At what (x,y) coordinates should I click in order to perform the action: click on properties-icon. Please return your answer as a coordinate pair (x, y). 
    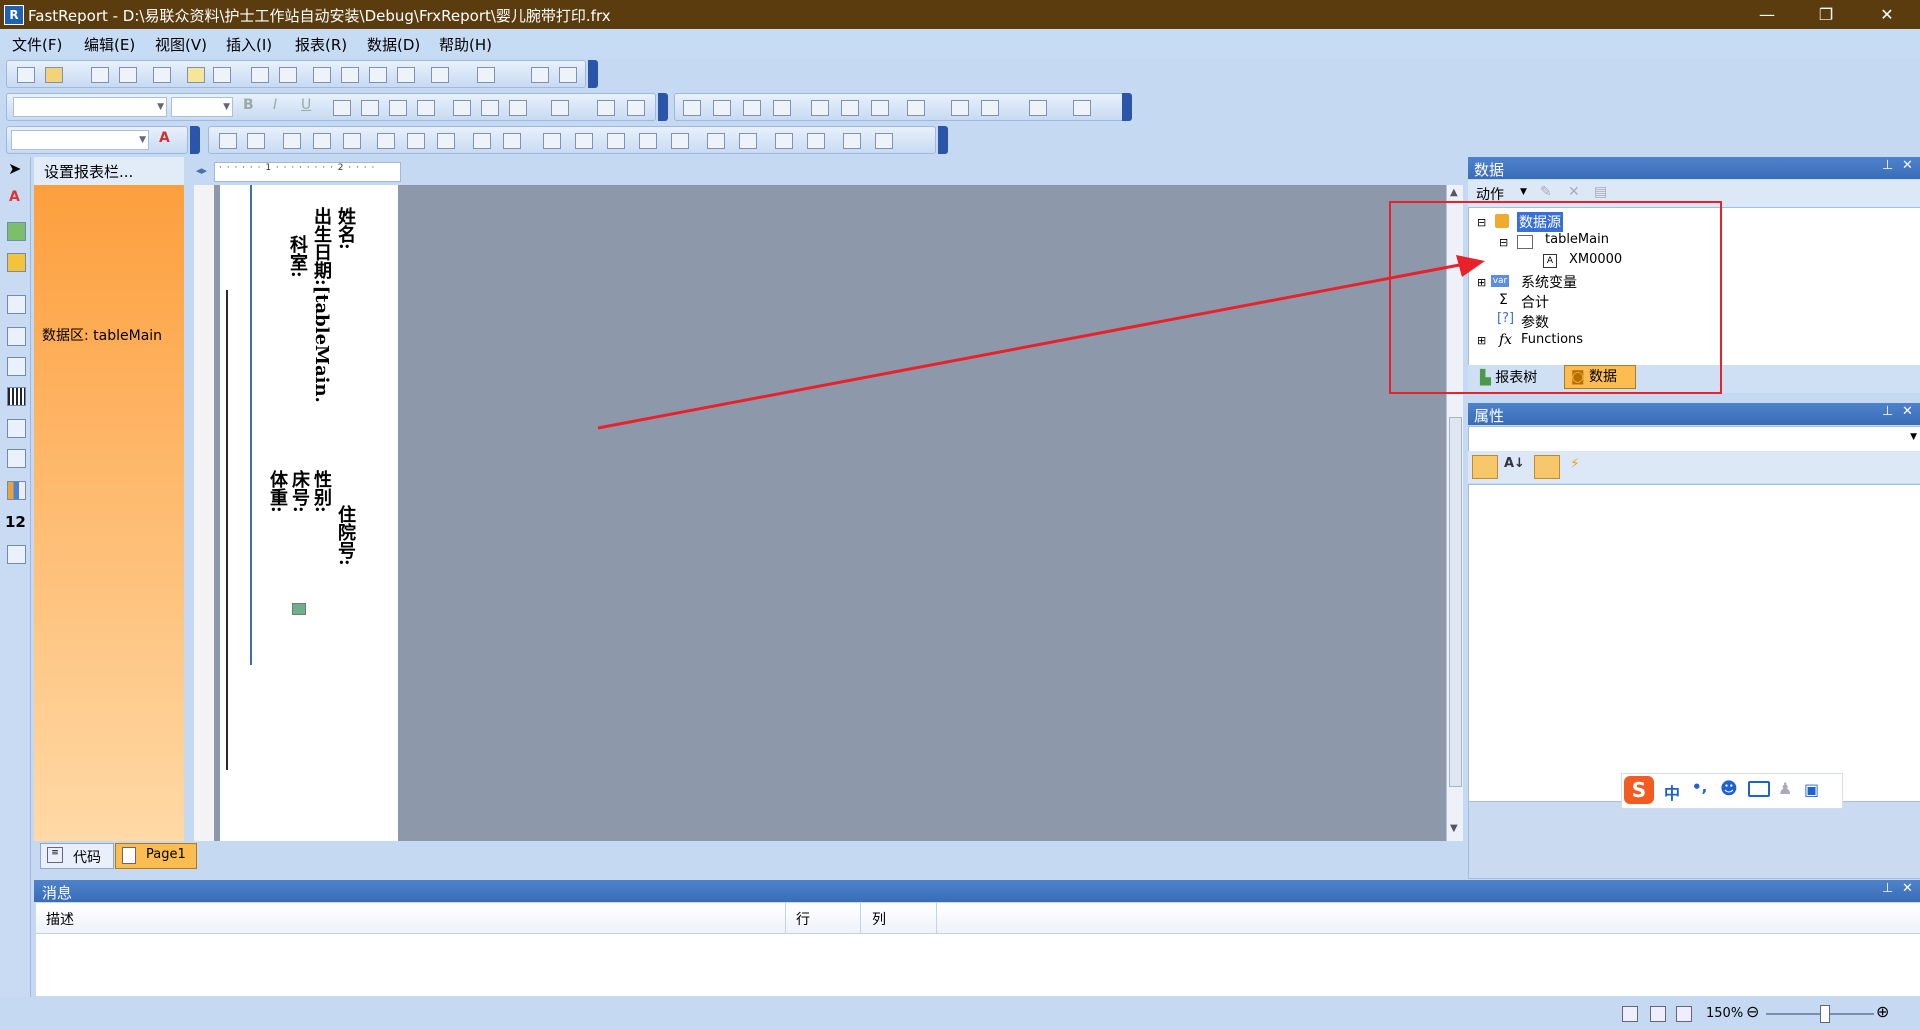
    Looking at the image, I should click on (1547, 467).